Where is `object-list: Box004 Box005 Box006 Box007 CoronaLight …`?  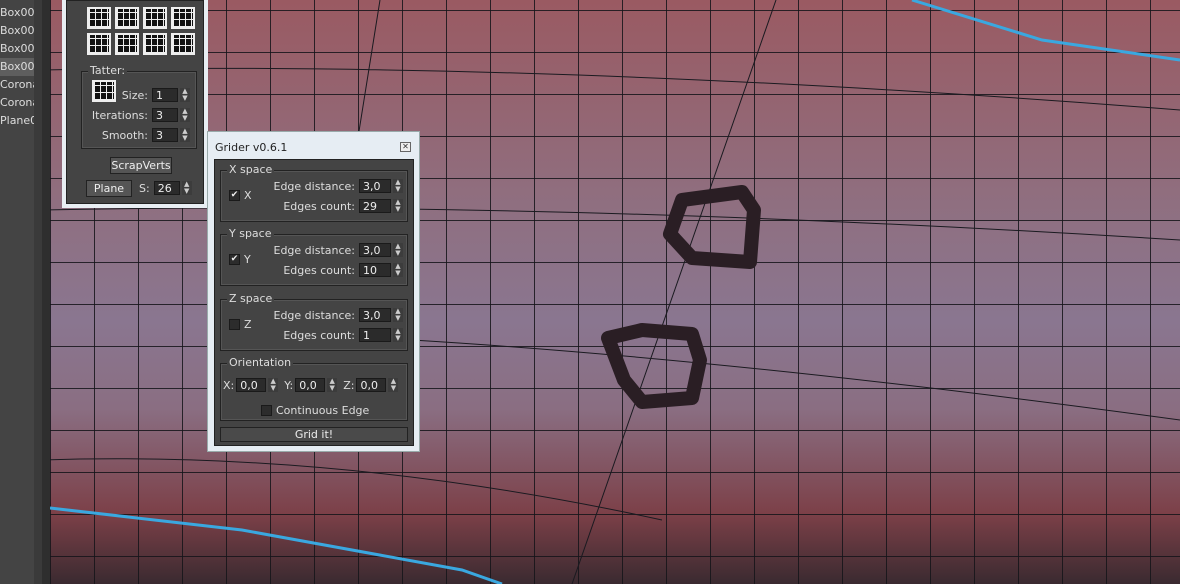
object-list: Box004 Box005 Box006 Box007 CoronaLight … is located at coordinates (21, 292).